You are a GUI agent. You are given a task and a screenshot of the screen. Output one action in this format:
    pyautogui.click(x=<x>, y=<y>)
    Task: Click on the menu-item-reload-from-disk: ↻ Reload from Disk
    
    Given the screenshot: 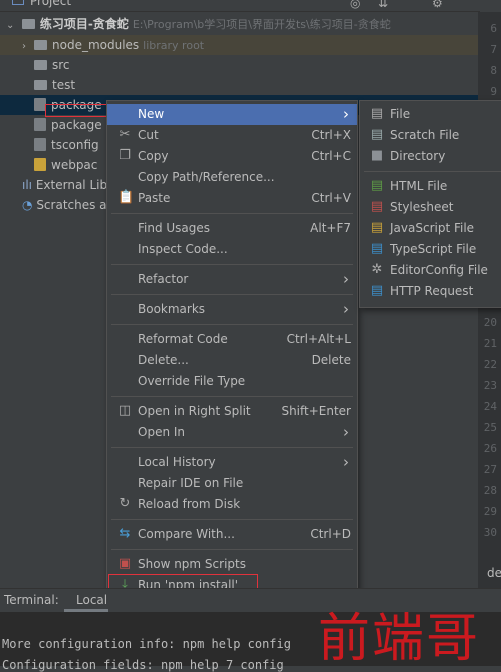 What is the action you would take?
    pyautogui.click(x=232, y=504)
    